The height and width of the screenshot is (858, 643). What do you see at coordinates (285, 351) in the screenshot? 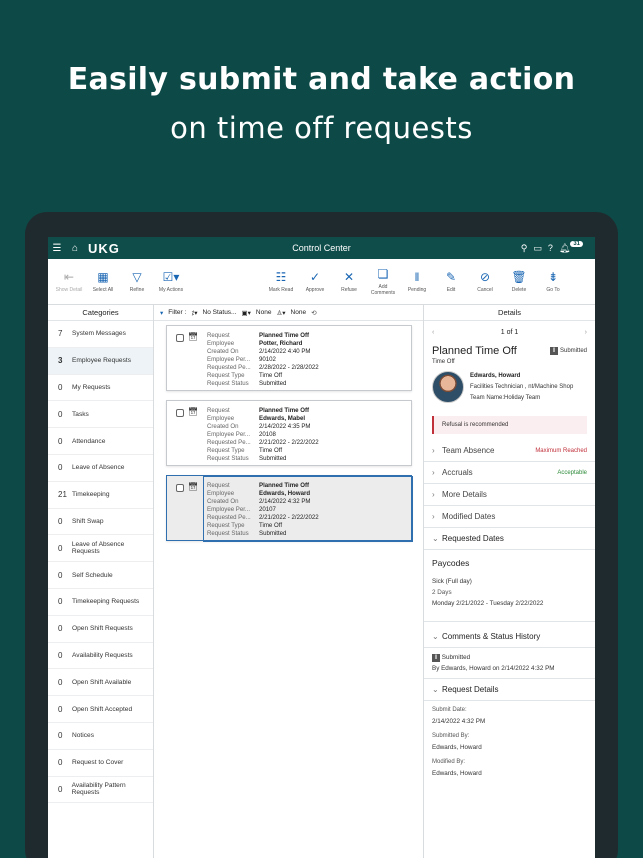
I see `field-value: 2/14/2022 4:40 PM` at bounding box center [285, 351].